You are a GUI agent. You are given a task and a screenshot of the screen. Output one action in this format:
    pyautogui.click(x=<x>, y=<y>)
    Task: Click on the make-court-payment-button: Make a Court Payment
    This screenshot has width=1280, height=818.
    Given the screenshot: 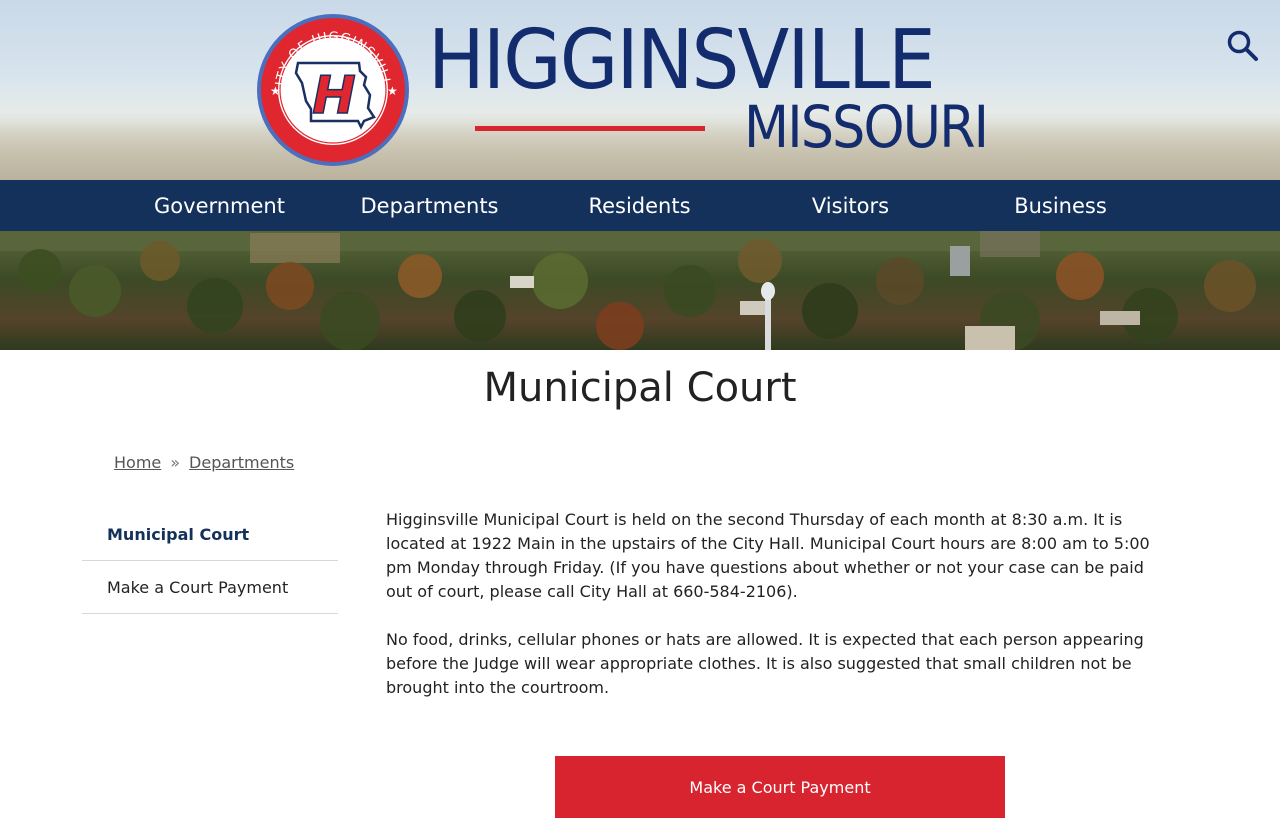 What is the action you would take?
    pyautogui.click(x=780, y=787)
    